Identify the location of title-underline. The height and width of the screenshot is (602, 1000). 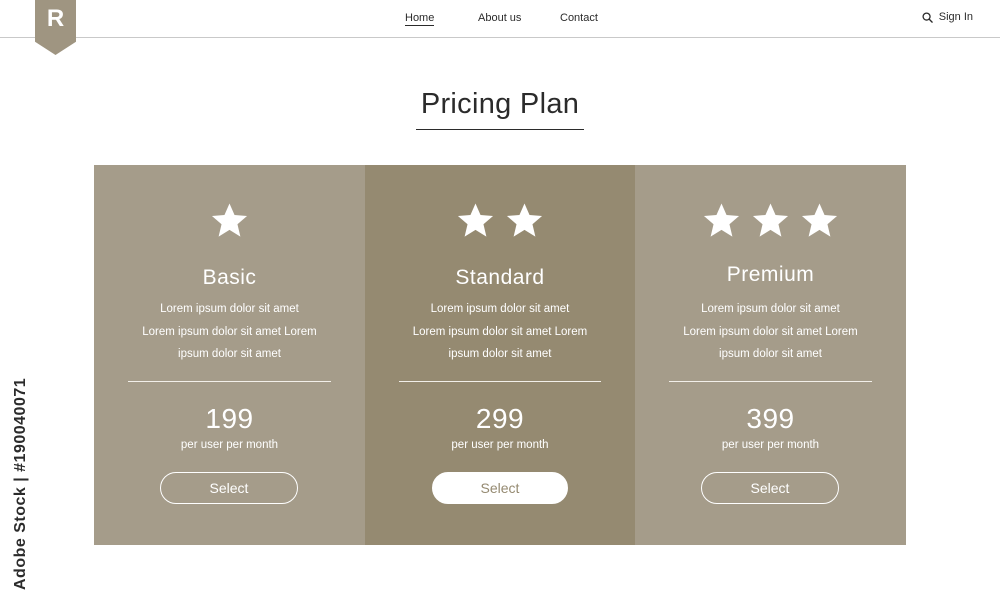
(500, 129).